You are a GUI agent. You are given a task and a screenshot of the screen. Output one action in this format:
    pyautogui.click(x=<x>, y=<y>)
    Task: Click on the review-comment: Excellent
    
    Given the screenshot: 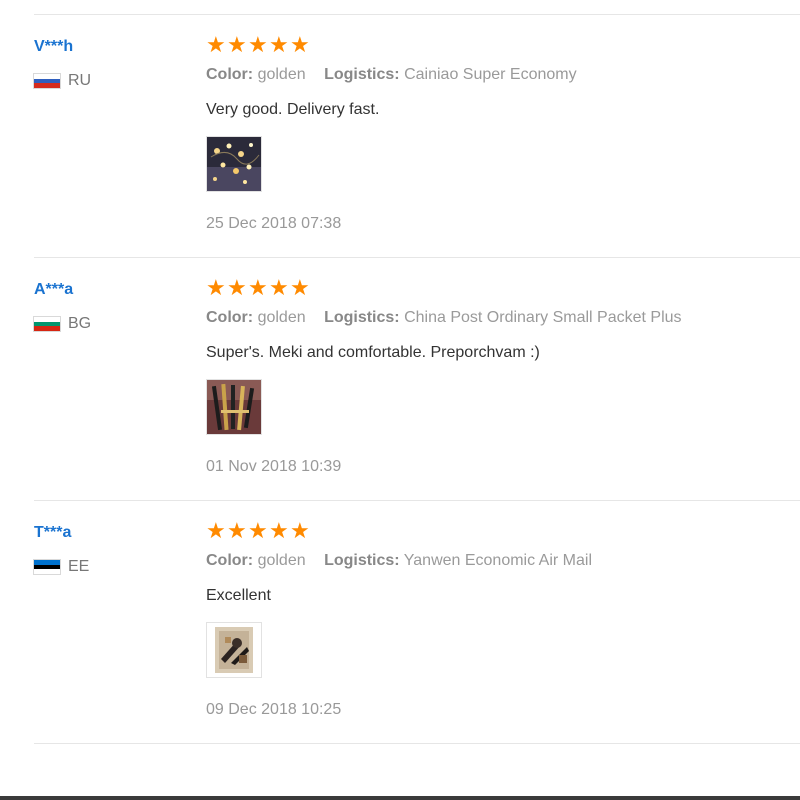 What is the action you would take?
    pyautogui.click(x=238, y=595)
    